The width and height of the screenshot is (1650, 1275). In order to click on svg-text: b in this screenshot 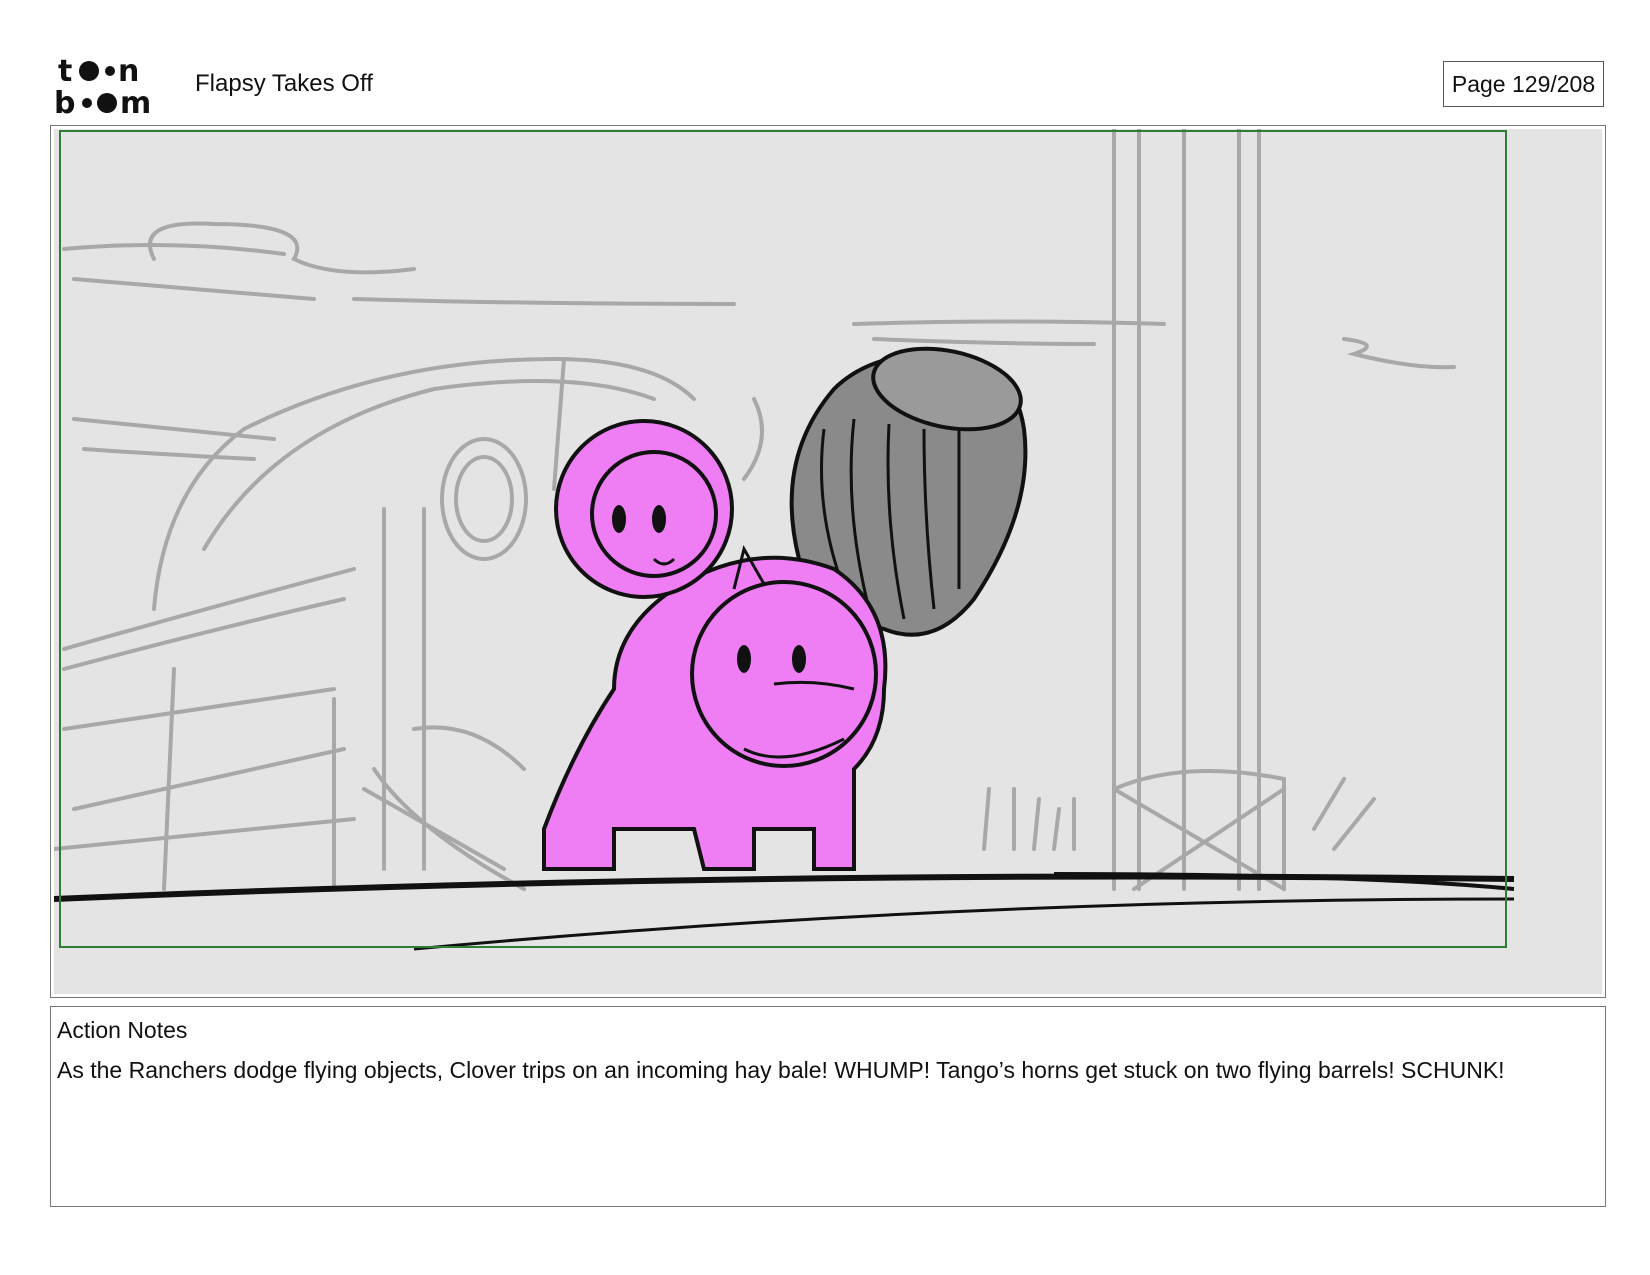, I will do `click(64, 101)`.